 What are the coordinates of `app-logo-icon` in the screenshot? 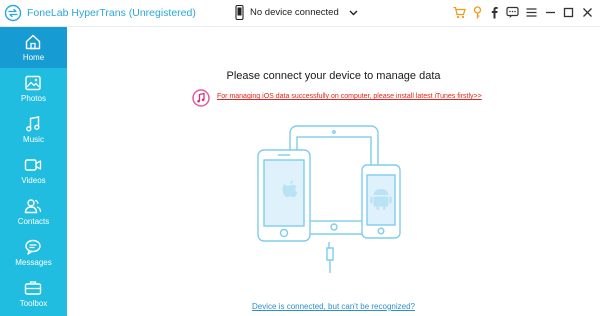 It's located at (13, 13).